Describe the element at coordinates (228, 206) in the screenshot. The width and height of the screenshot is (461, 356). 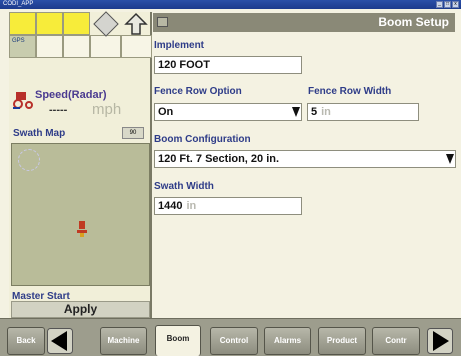
I see `swath-width-field: 1440 in` at that location.